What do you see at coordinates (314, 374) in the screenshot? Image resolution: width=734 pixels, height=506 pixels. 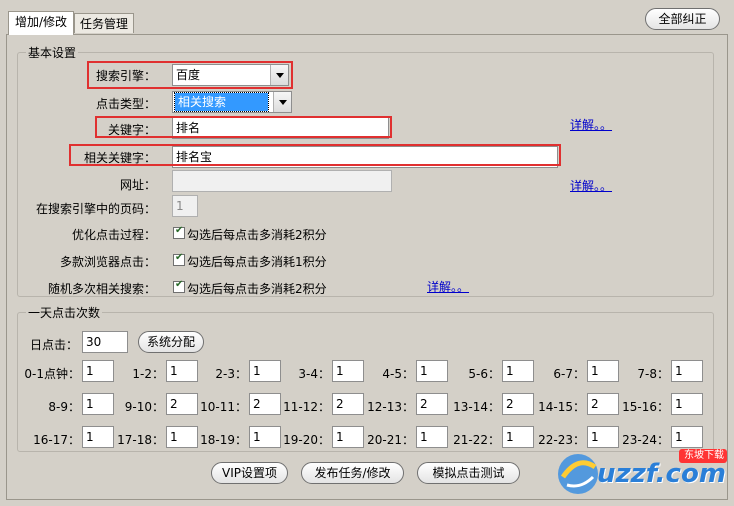 I see `hour-label: 3-4：` at bounding box center [314, 374].